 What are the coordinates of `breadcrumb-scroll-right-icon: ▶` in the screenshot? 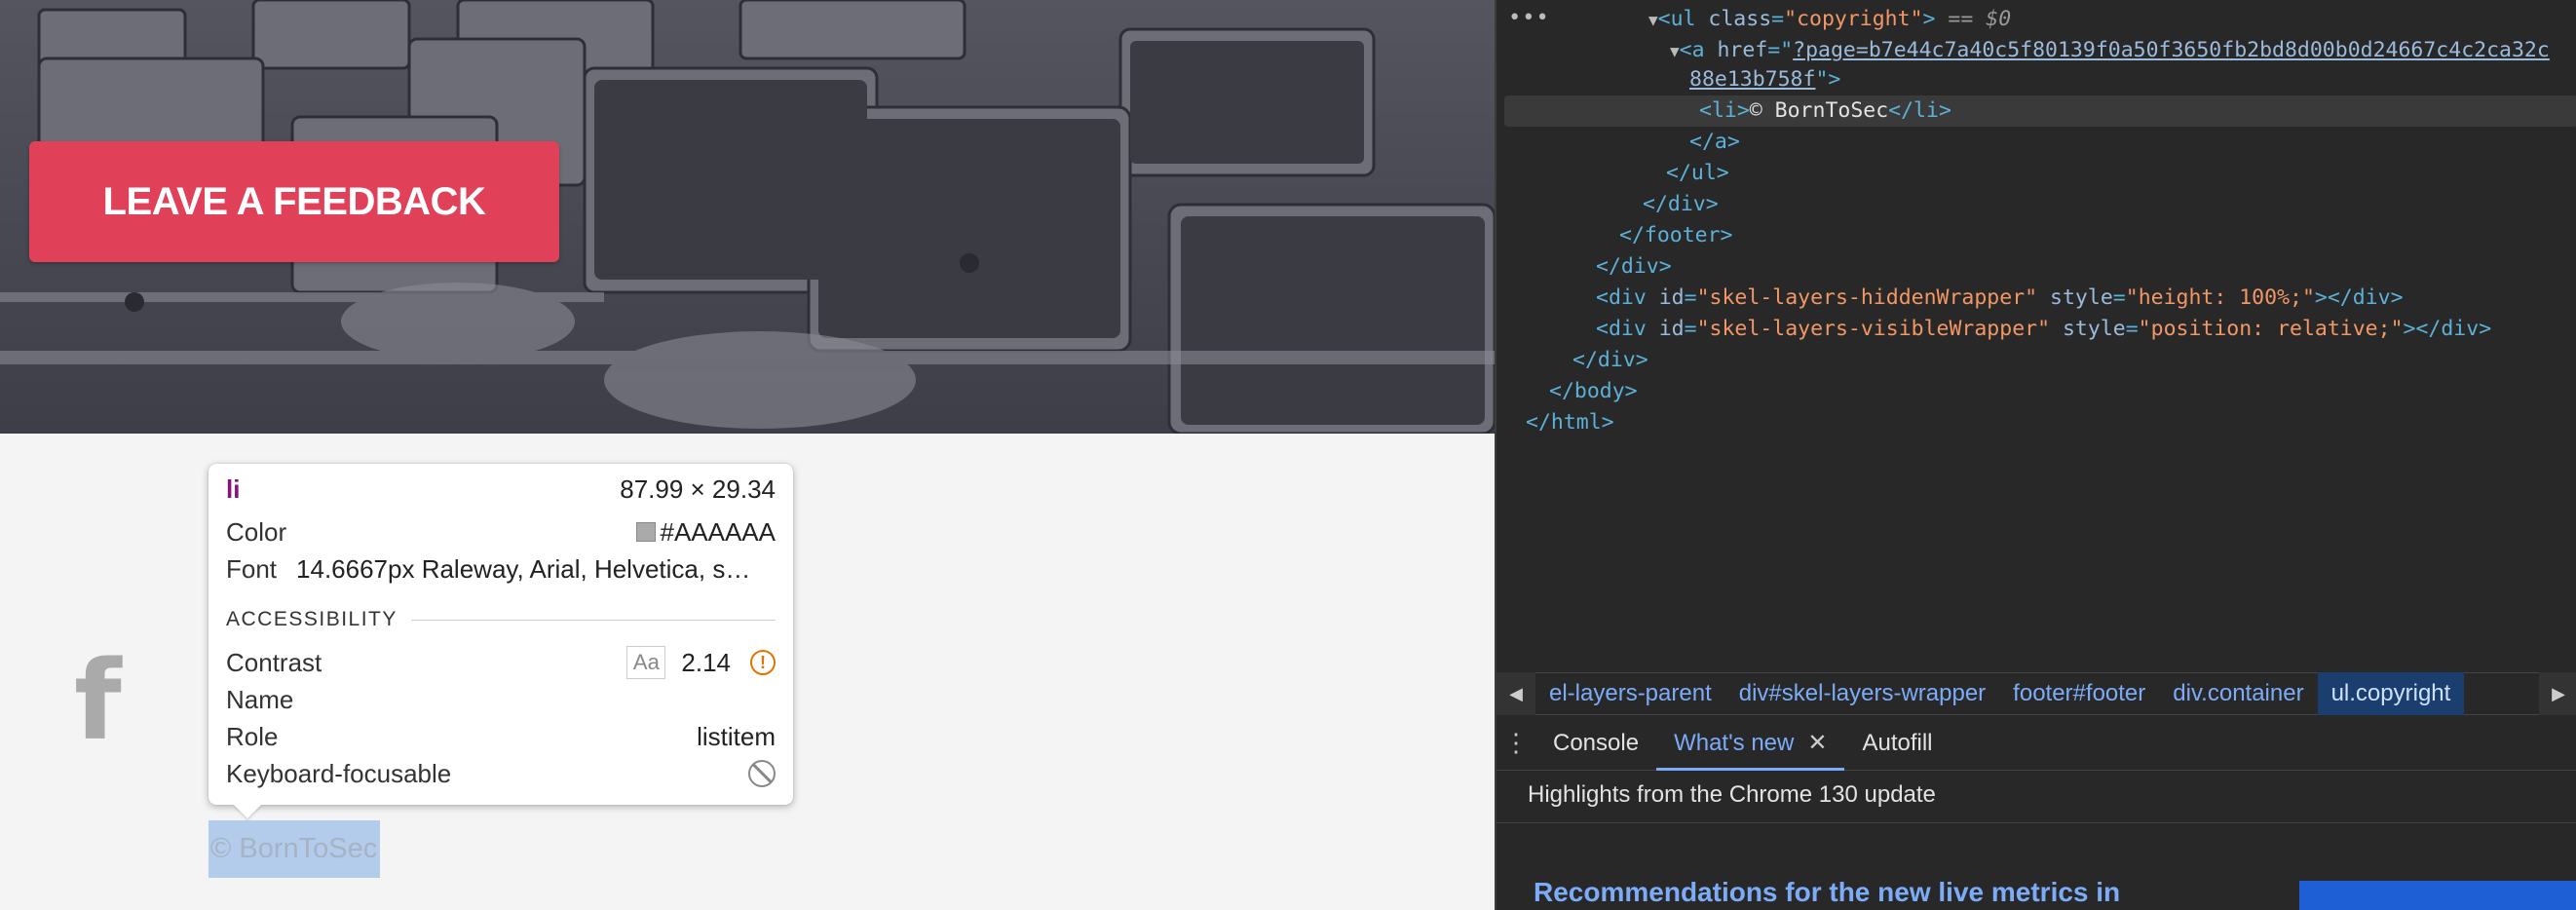 It's located at (2557, 693).